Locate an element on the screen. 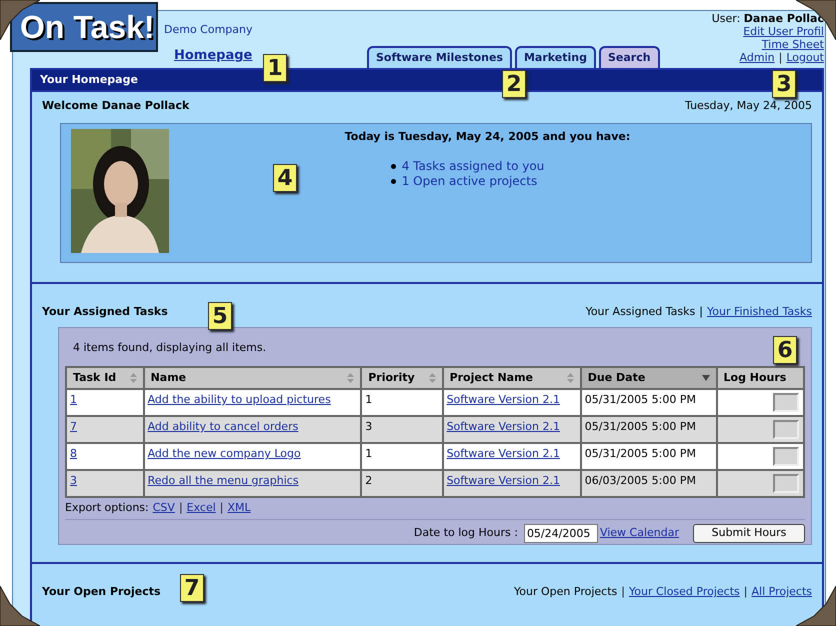 Image resolution: width=836 pixels, height=626 pixels. export-link: XML is located at coordinates (239, 508).